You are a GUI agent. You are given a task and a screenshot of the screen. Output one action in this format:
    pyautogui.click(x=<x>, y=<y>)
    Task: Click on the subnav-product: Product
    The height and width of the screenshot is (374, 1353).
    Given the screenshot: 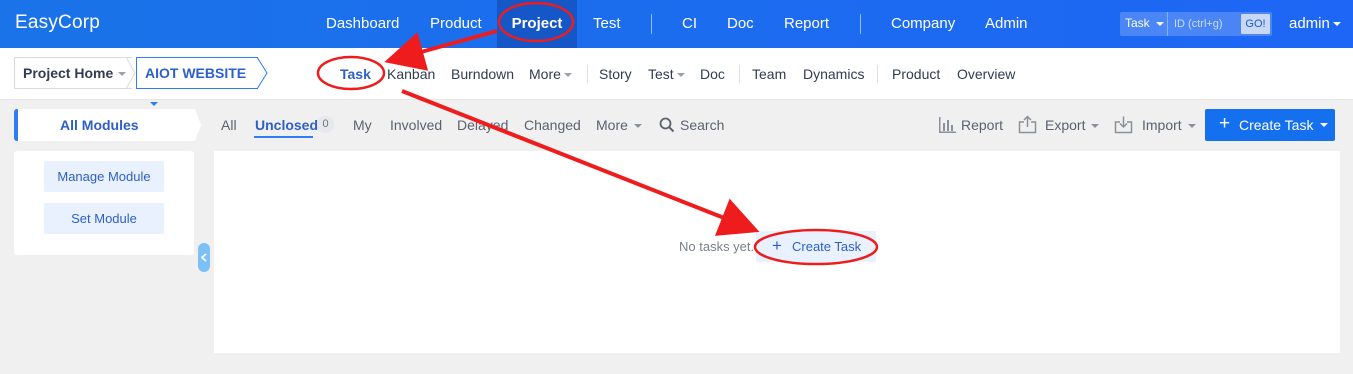 What is the action you would take?
    pyautogui.click(x=916, y=74)
    